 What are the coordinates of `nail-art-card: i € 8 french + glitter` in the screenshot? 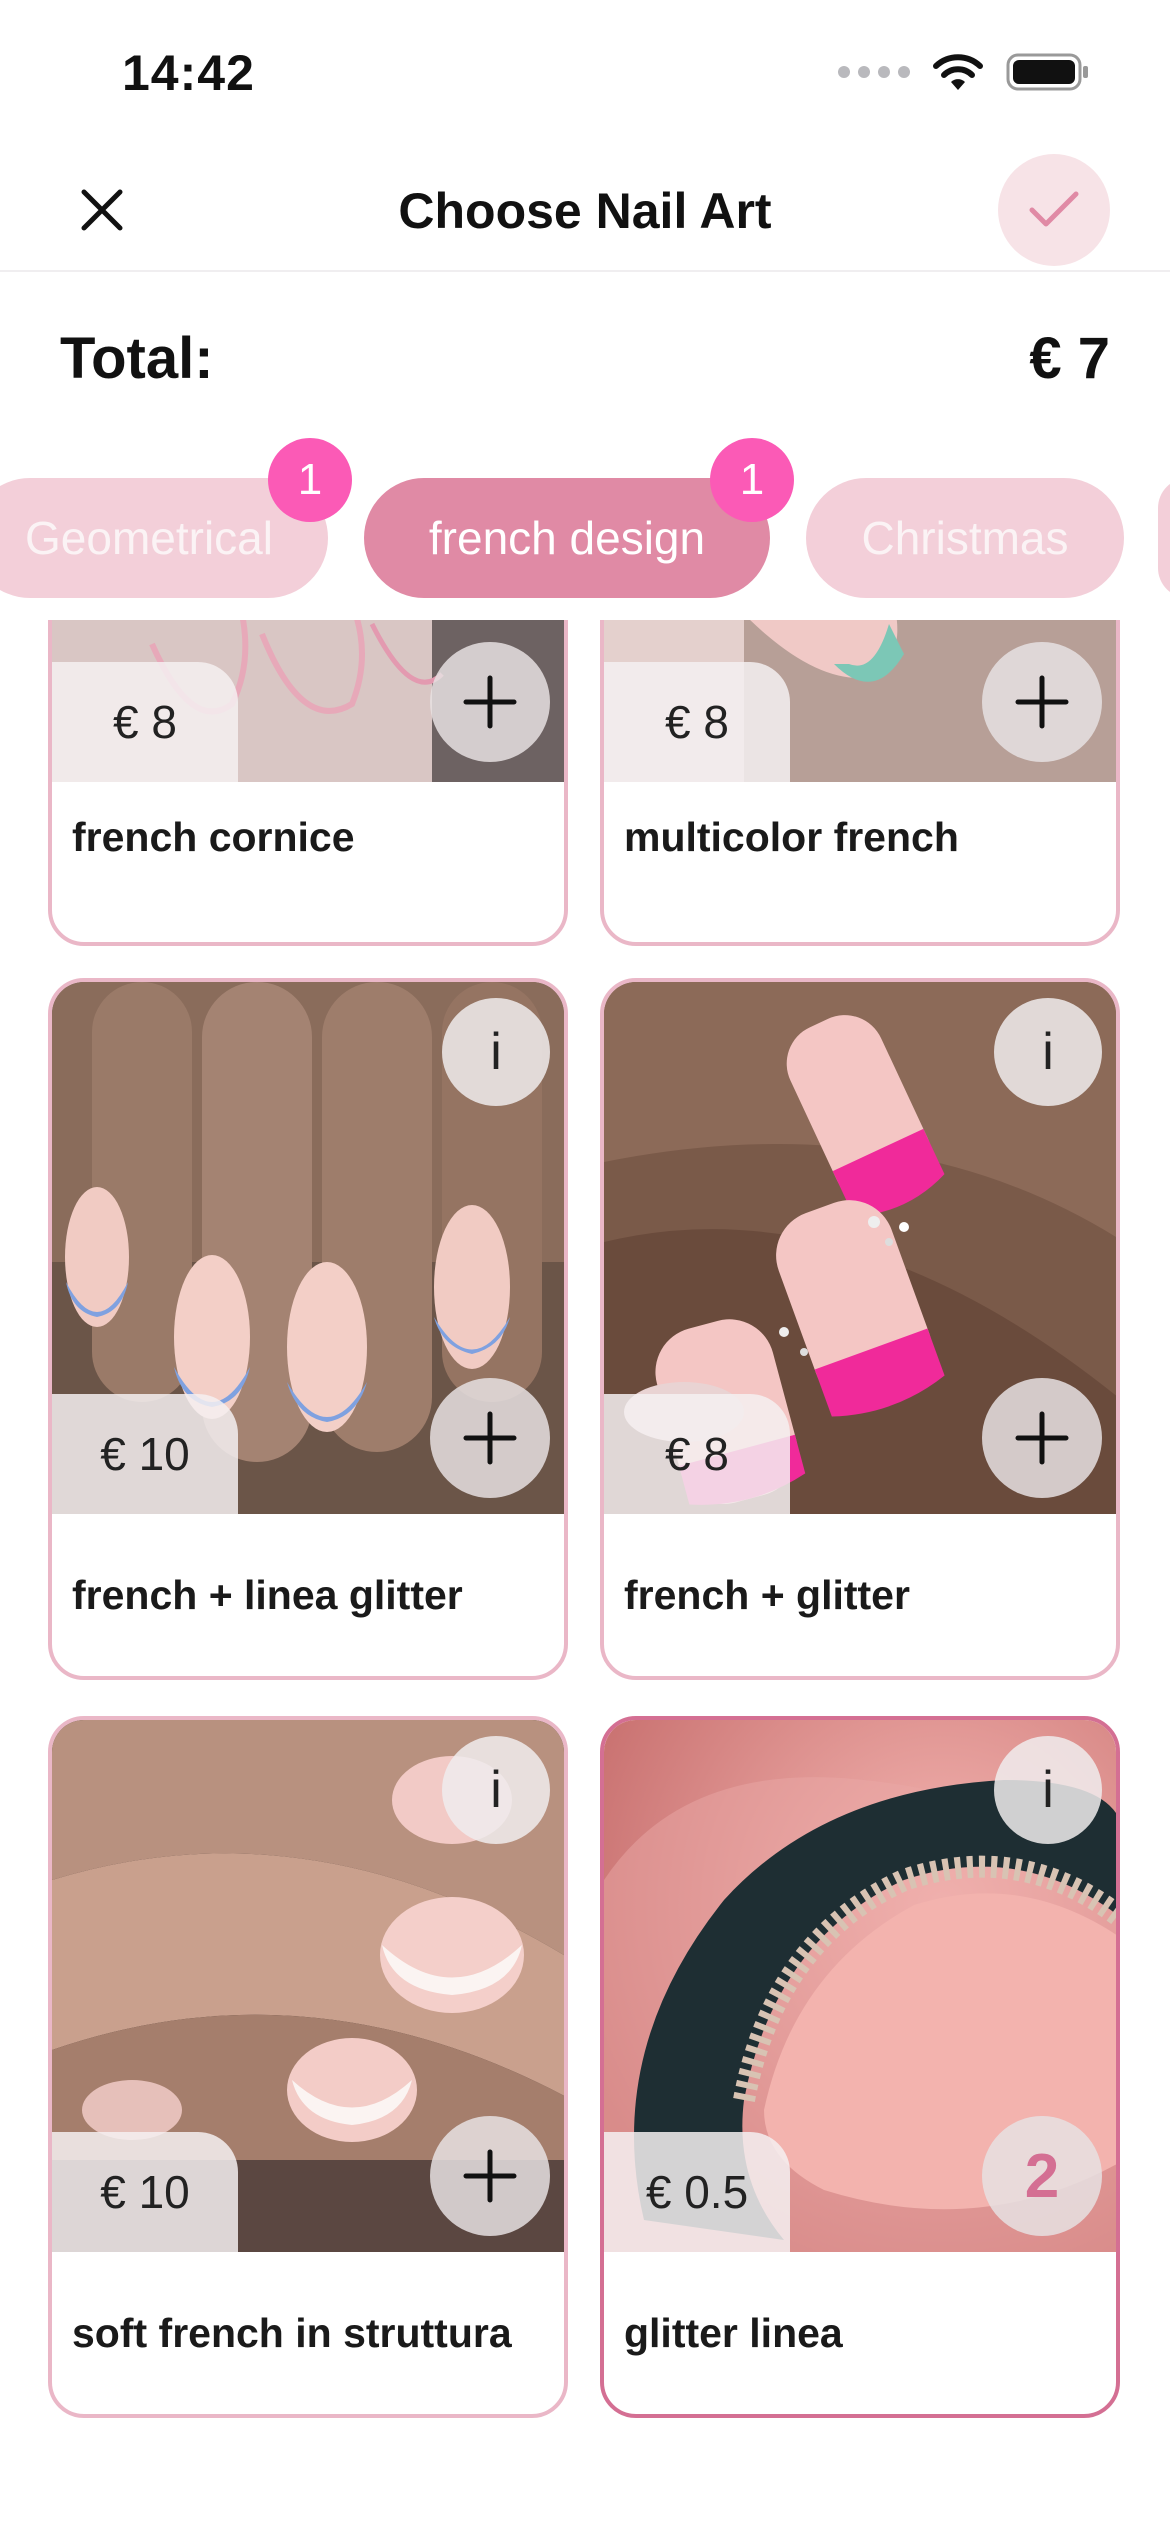 It's located at (860, 1329).